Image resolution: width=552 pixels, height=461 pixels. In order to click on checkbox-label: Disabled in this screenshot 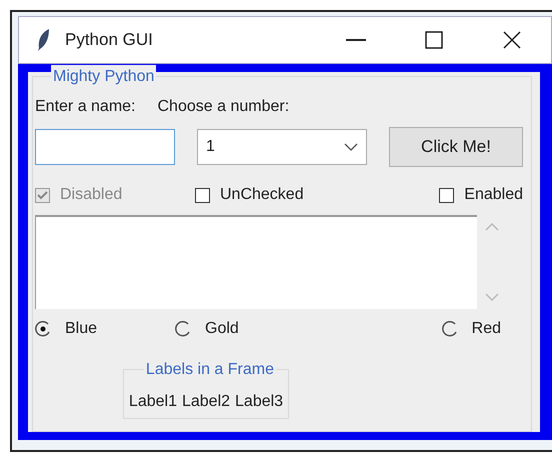, I will do `click(91, 195)`.